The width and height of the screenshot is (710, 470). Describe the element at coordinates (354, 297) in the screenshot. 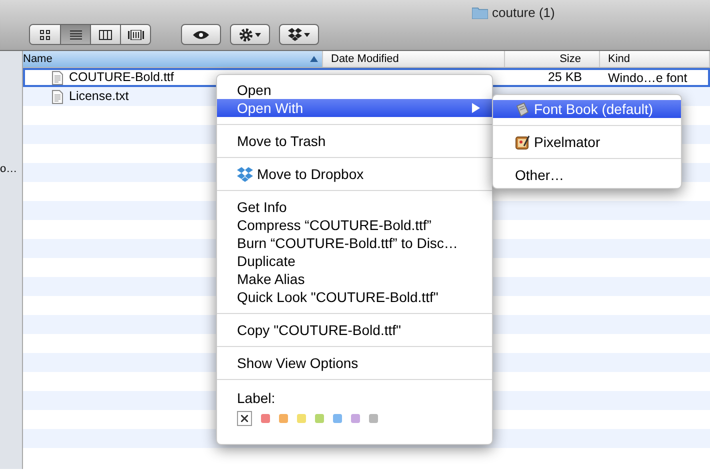

I see `menu-item: Quick Look "COUTURE-Bold.ttf"` at that location.